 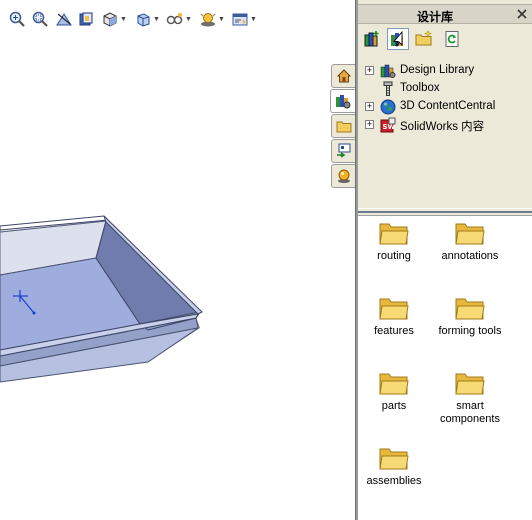 I want to click on pane-toolbar, so click(x=445, y=40).